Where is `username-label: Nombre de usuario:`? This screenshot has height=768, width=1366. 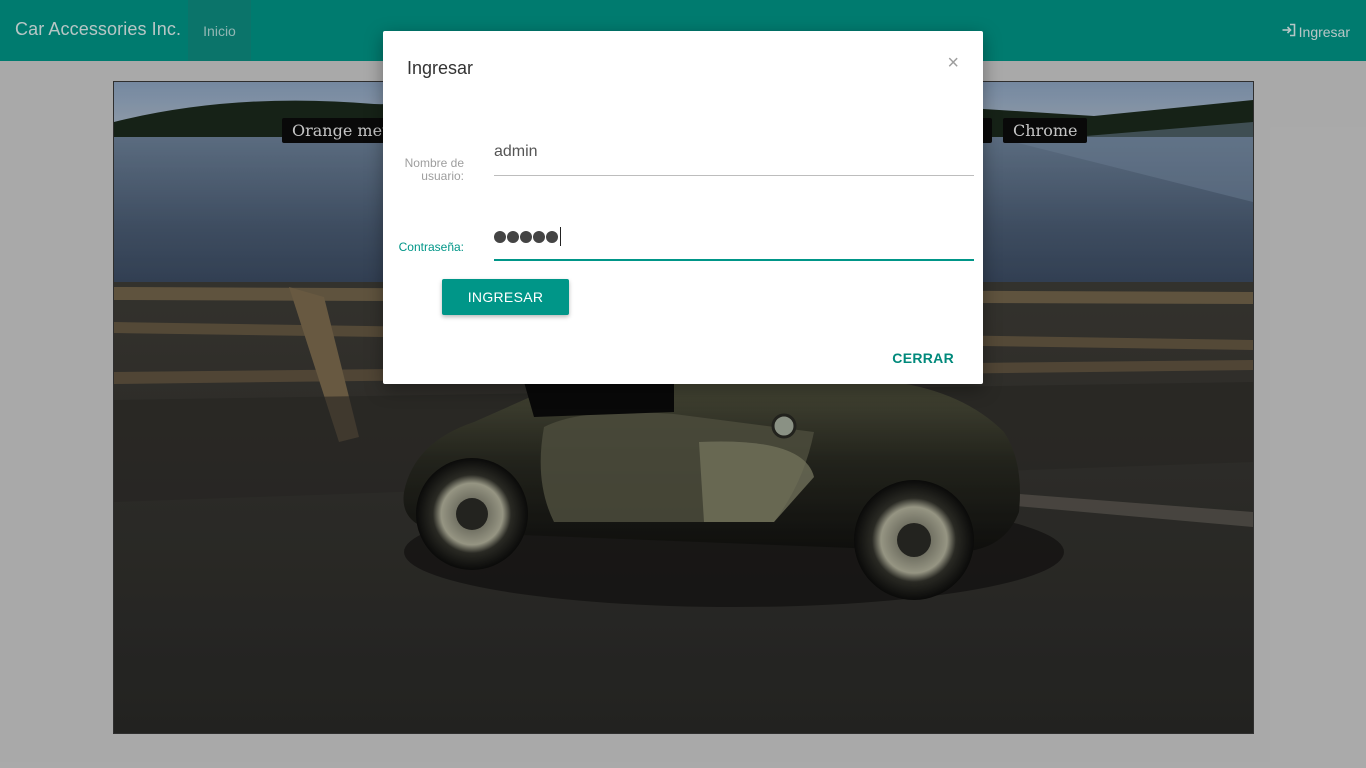
username-label: Nombre de usuario: is located at coordinates (434, 169).